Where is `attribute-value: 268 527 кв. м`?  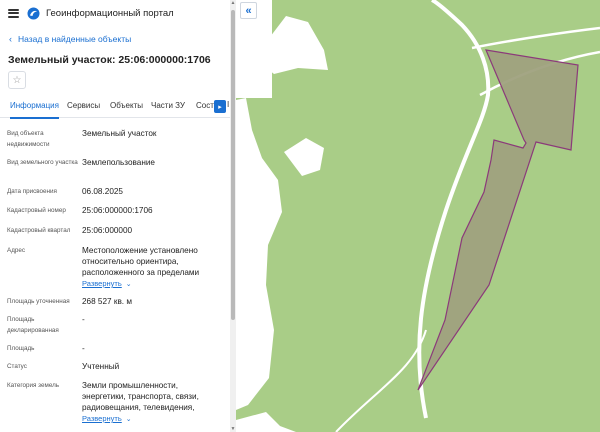 attribute-value: 268 527 кв. м is located at coordinates (107, 301).